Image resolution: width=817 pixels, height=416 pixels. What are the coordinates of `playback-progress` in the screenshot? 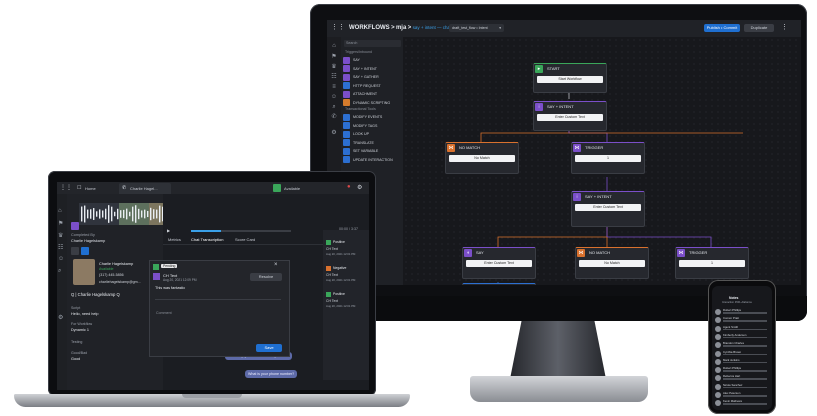 It's located at (241, 231).